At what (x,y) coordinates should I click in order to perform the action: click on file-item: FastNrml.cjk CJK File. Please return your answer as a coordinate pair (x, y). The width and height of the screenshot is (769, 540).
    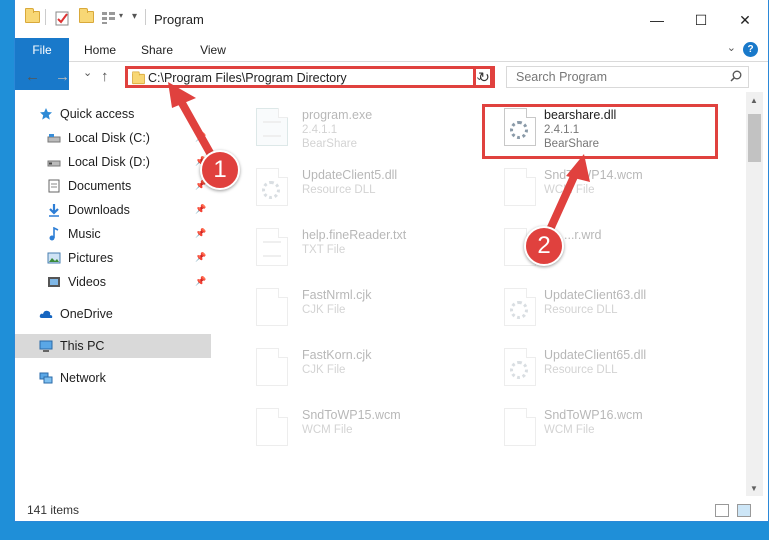
    Looking at the image, I should click on (352, 308).